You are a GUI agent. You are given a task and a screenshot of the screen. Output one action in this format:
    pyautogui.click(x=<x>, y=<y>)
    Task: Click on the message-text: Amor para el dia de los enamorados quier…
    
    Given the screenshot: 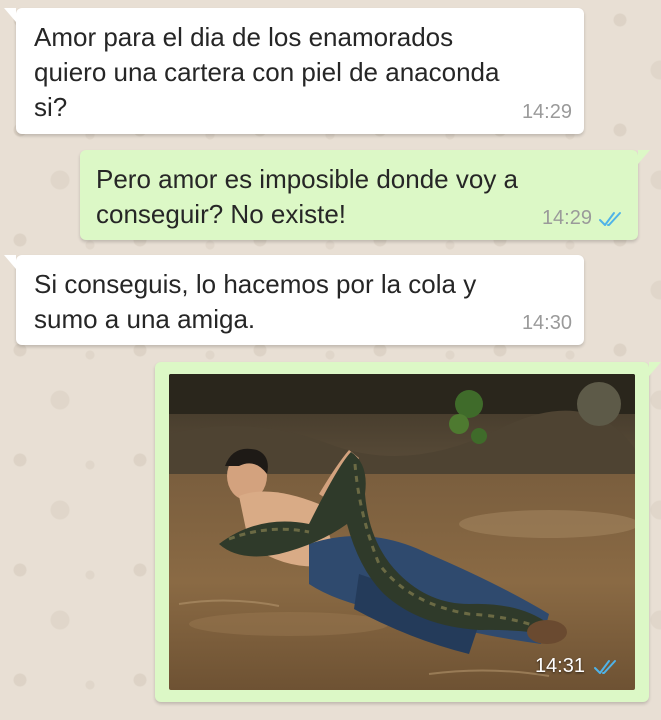 What is the action you would take?
    pyautogui.click(x=267, y=72)
    